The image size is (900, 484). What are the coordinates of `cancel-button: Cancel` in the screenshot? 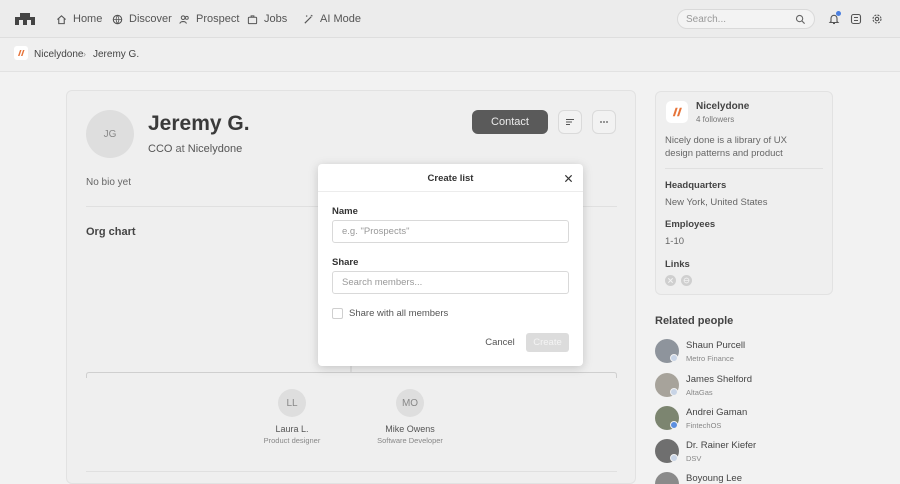 It's located at (500, 342).